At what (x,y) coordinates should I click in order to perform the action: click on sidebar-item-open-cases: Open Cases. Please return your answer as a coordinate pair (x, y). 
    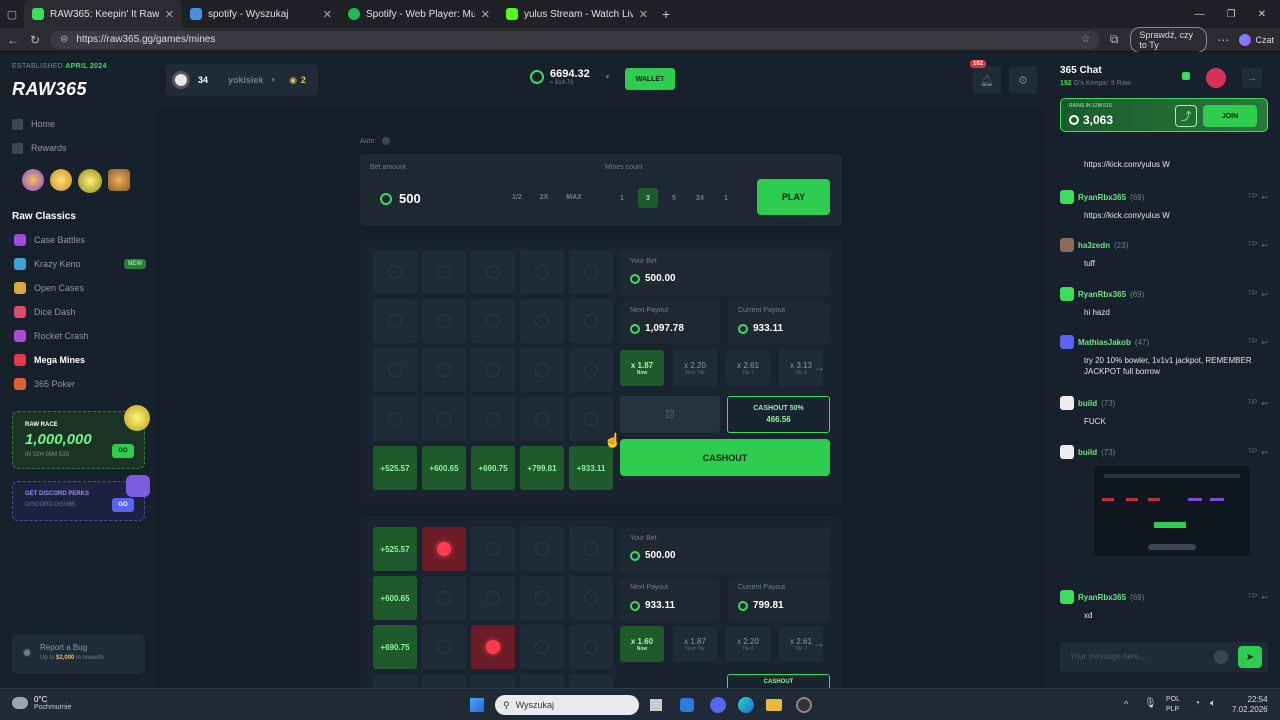
    Looking at the image, I should click on (80, 288).